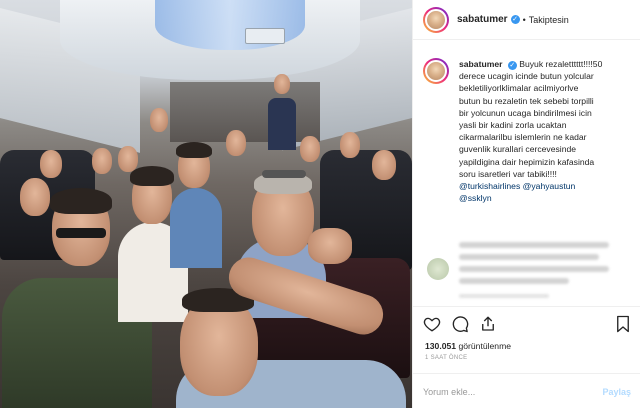  I want to click on caption-avatar, so click(436, 71).